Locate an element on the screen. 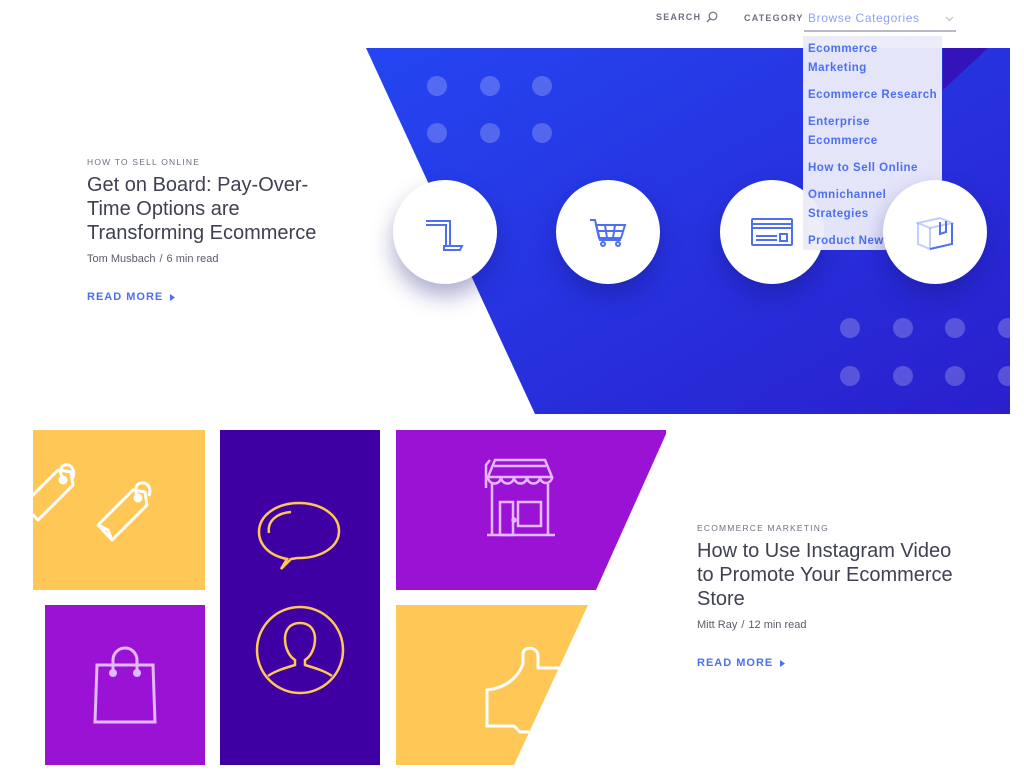 Image resolution: width=1024 pixels, height=780 pixels. credit-card-icon is located at coordinates (772, 232).